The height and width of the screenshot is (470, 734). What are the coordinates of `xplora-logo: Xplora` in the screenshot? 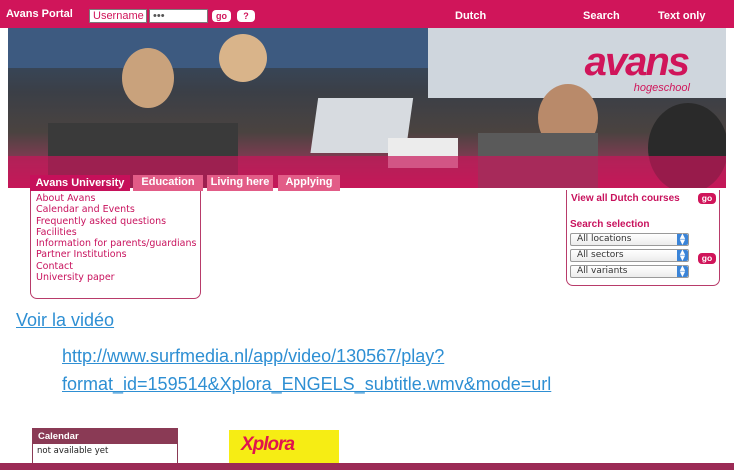 It's located at (284, 447).